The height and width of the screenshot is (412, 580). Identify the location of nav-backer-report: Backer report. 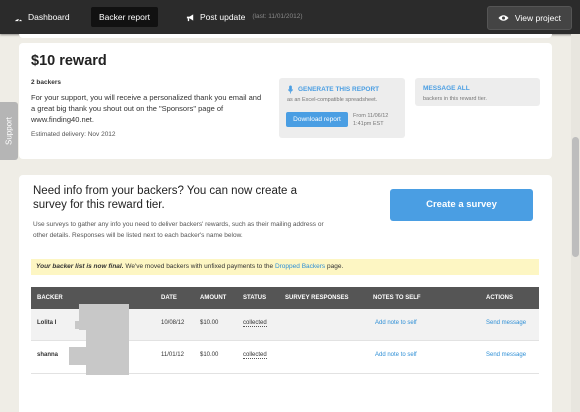
(125, 17).